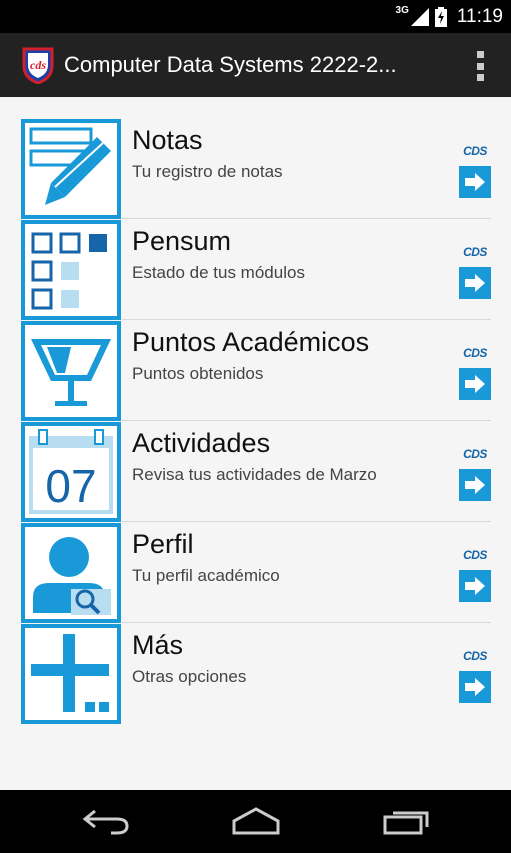 This screenshot has width=511, height=853. I want to click on menu-item-notas: Notas Tu registro de notas CDS, so click(255, 158).